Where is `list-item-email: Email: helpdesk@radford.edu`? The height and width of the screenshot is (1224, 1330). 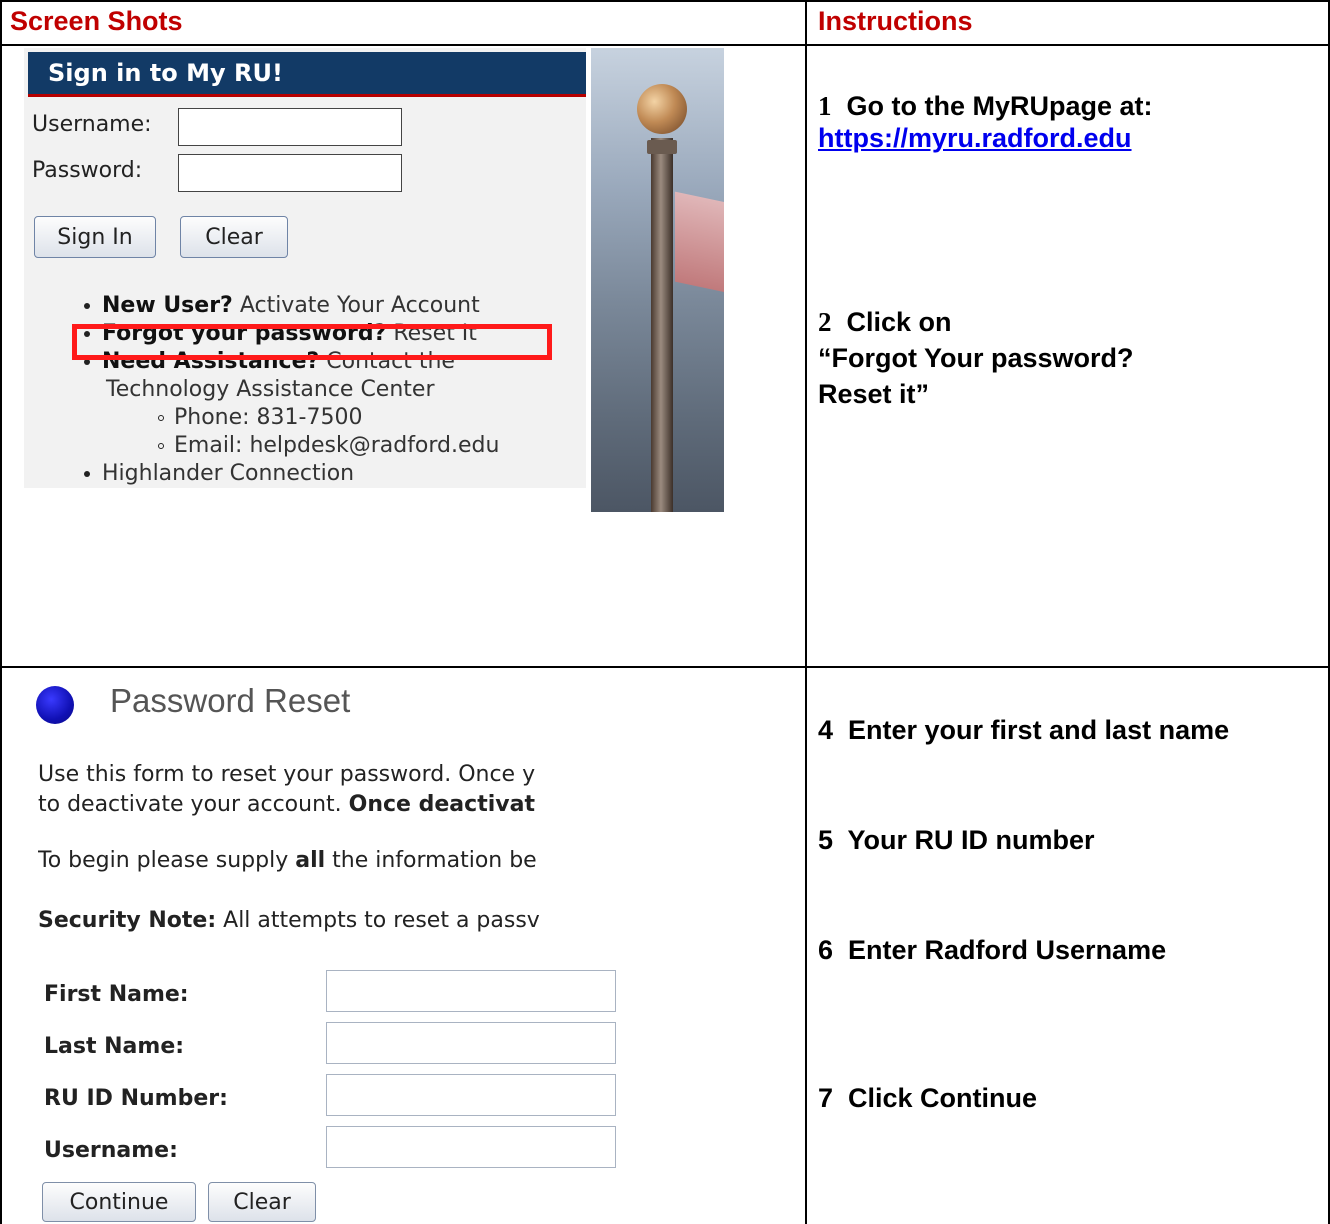 list-item-email: Email: helpdesk@radford.edu is located at coordinates (328, 446).